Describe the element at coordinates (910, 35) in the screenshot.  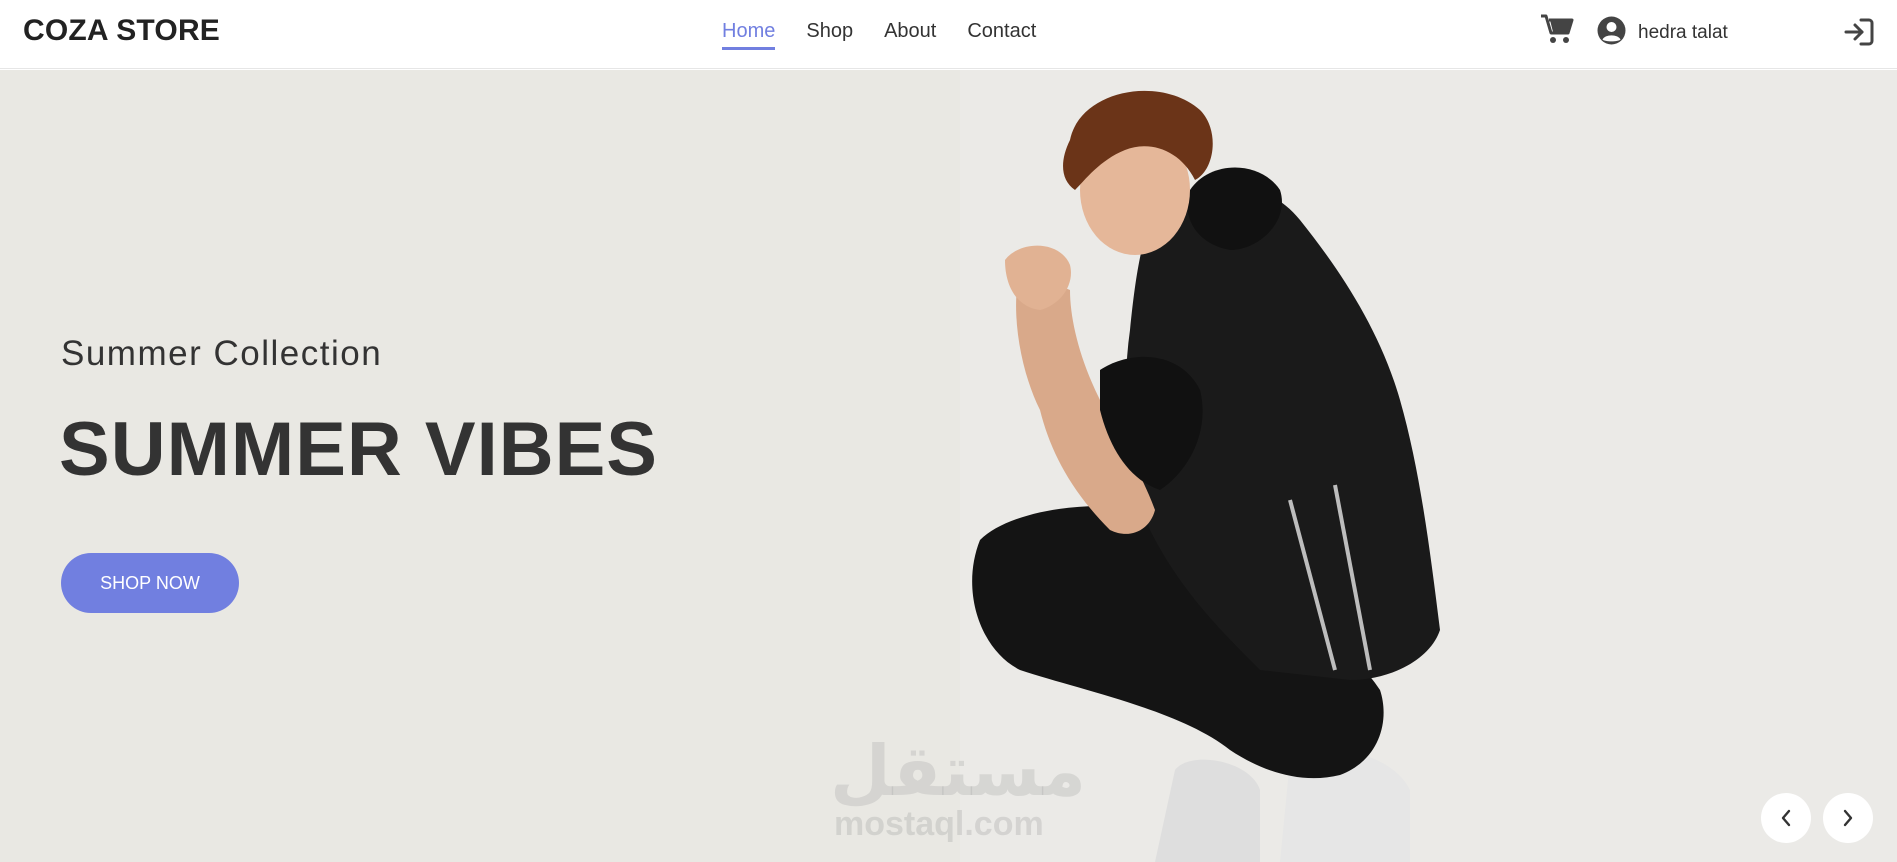
I see `nav-link-about: About` at that location.